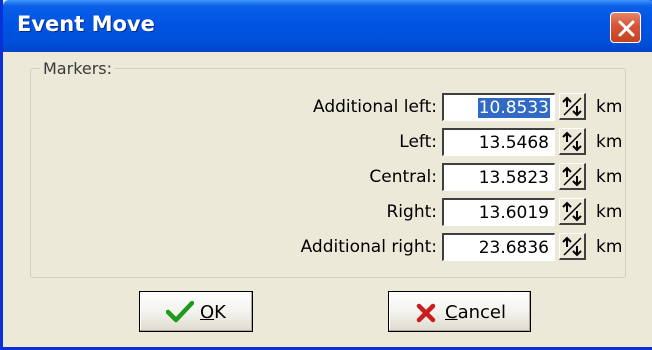 The width and height of the screenshot is (652, 350). What do you see at coordinates (475, 312) in the screenshot?
I see `cancel-label: Cancel` at bounding box center [475, 312].